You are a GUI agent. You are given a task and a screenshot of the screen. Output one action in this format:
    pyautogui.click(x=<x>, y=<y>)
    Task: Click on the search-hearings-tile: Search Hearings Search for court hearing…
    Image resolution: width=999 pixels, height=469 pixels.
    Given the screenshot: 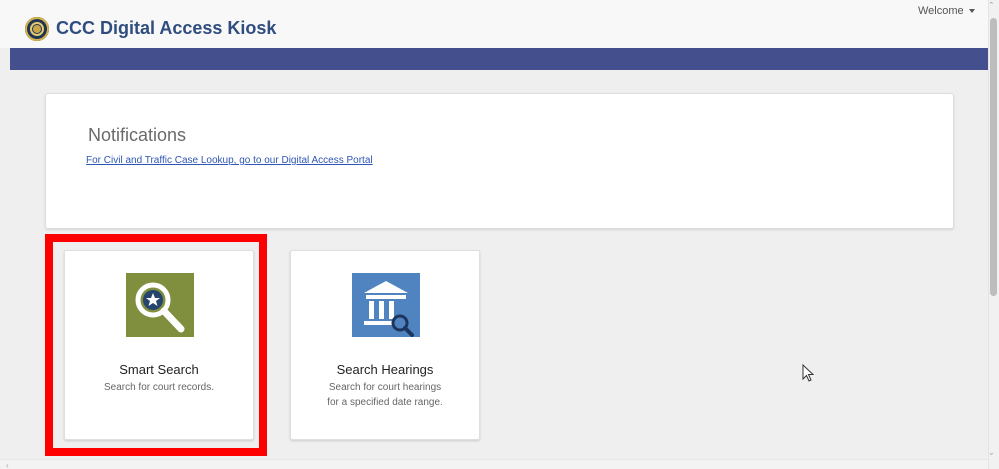 What is the action you would take?
    pyautogui.click(x=385, y=345)
    